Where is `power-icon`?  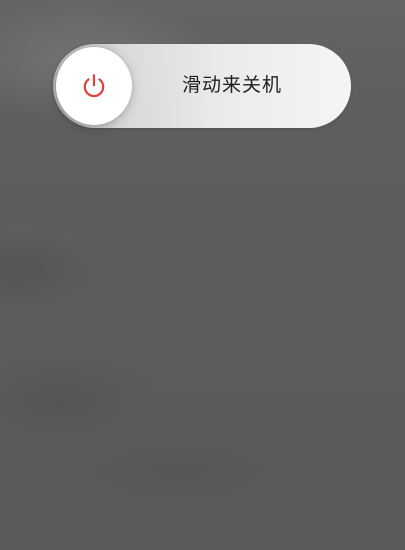 power-icon is located at coordinates (94, 86).